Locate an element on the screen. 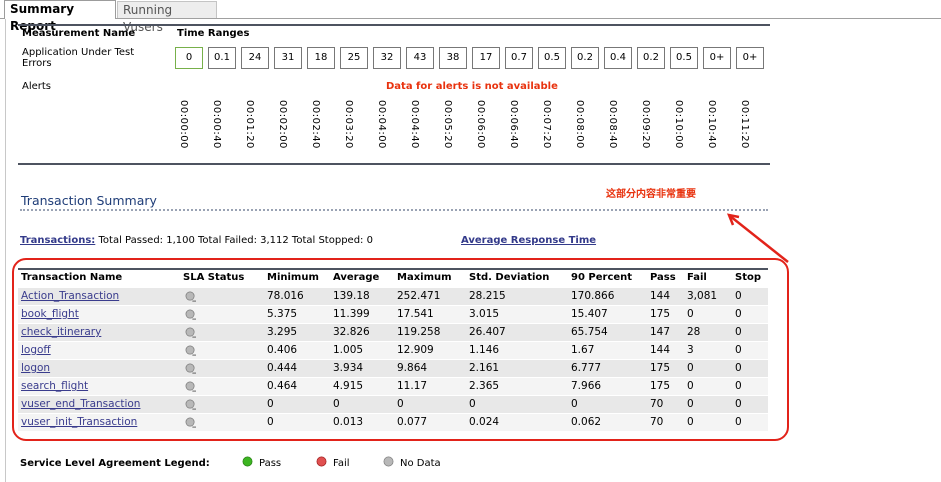  legend-no-data-label: No Data is located at coordinates (420, 463).